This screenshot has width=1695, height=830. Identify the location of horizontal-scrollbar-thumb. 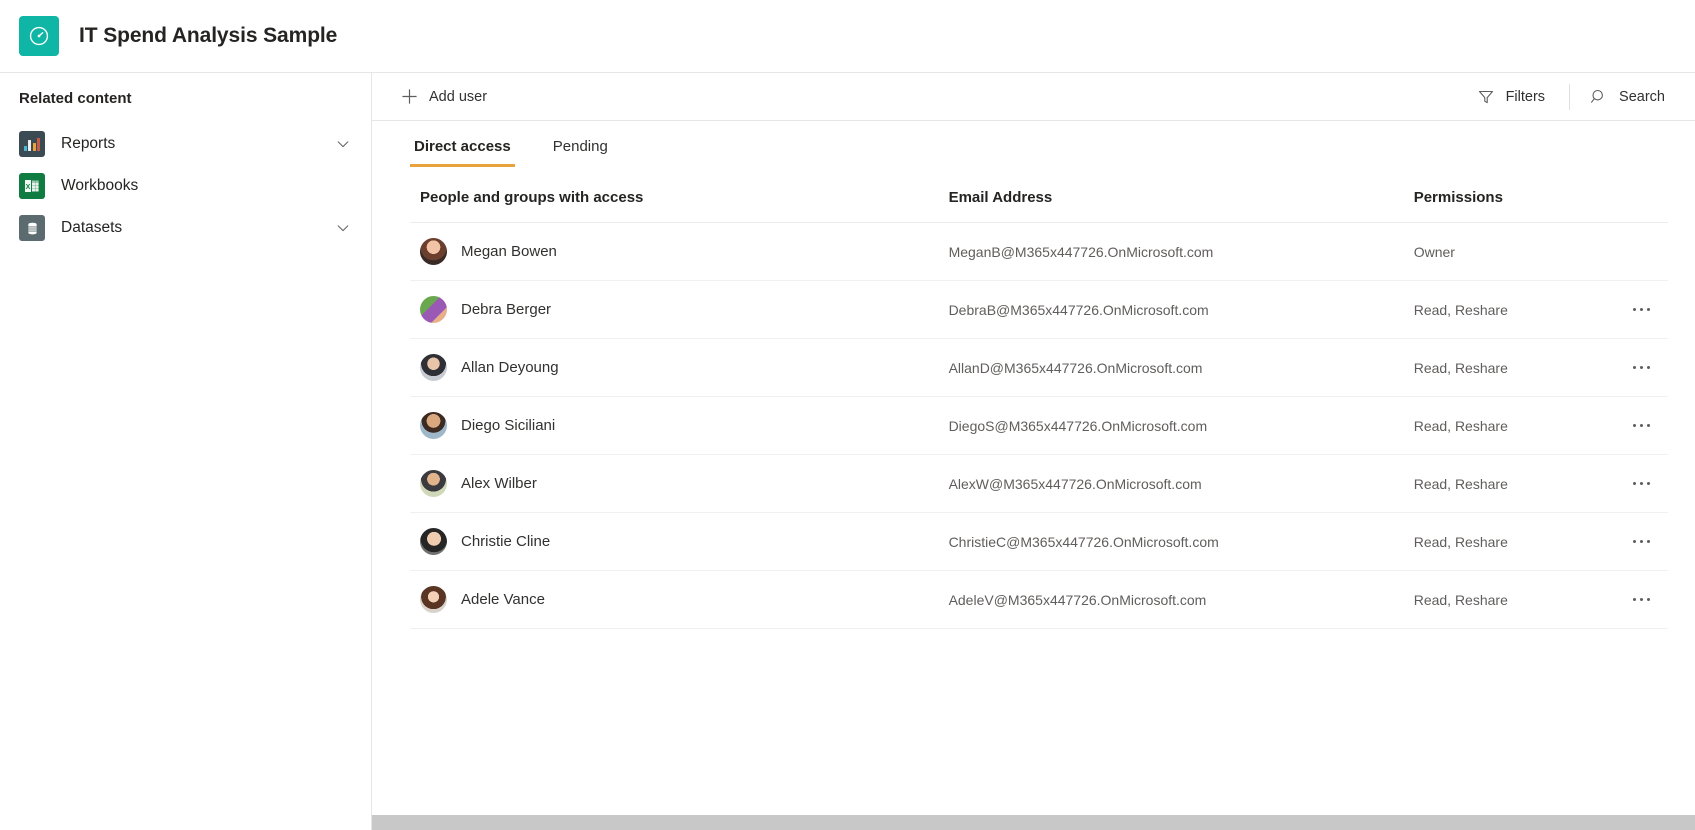
(1031, 822).